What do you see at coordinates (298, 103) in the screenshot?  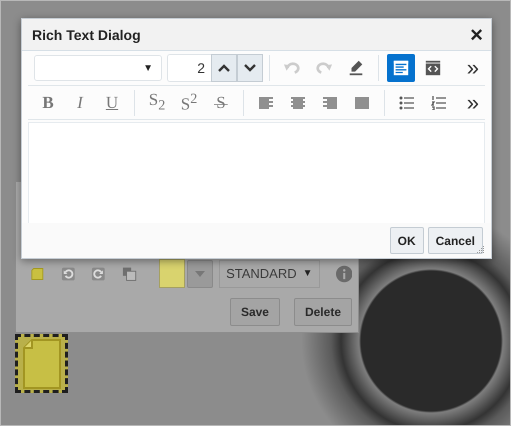 I see `align-center-icon` at bounding box center [298, 103].